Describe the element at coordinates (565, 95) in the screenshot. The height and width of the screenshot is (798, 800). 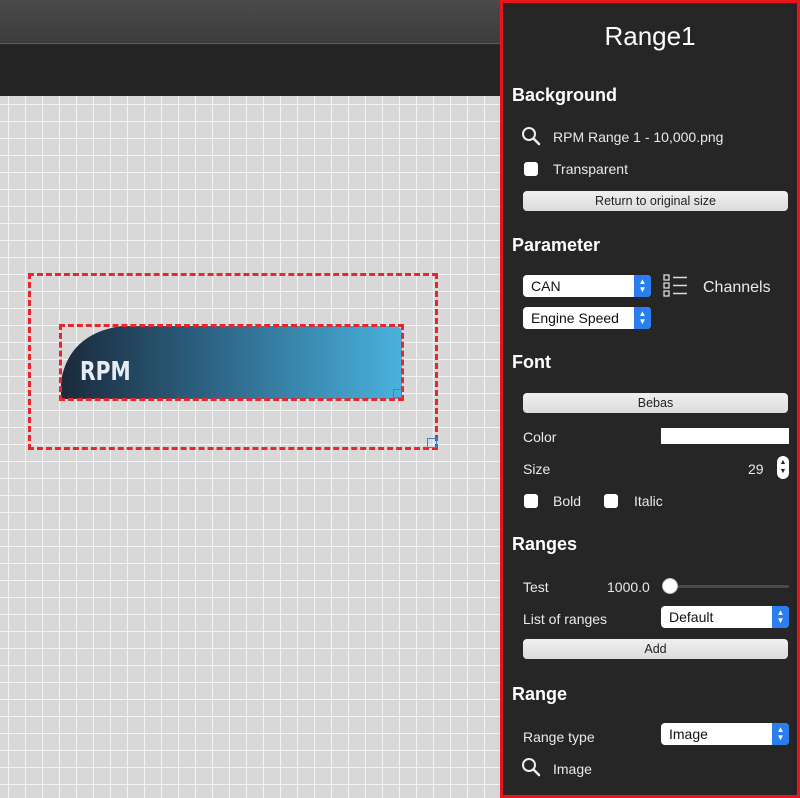
I see `background-heading: Background` at that location.